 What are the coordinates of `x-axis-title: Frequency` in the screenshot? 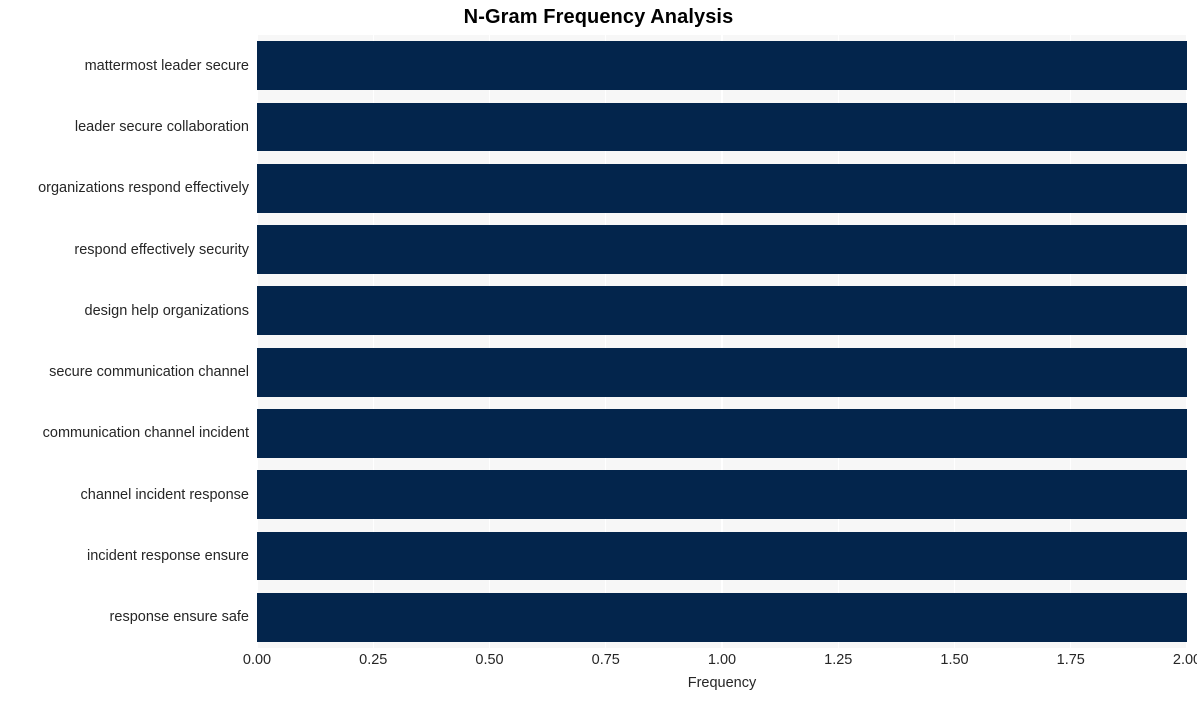 It's located at (722, 683).